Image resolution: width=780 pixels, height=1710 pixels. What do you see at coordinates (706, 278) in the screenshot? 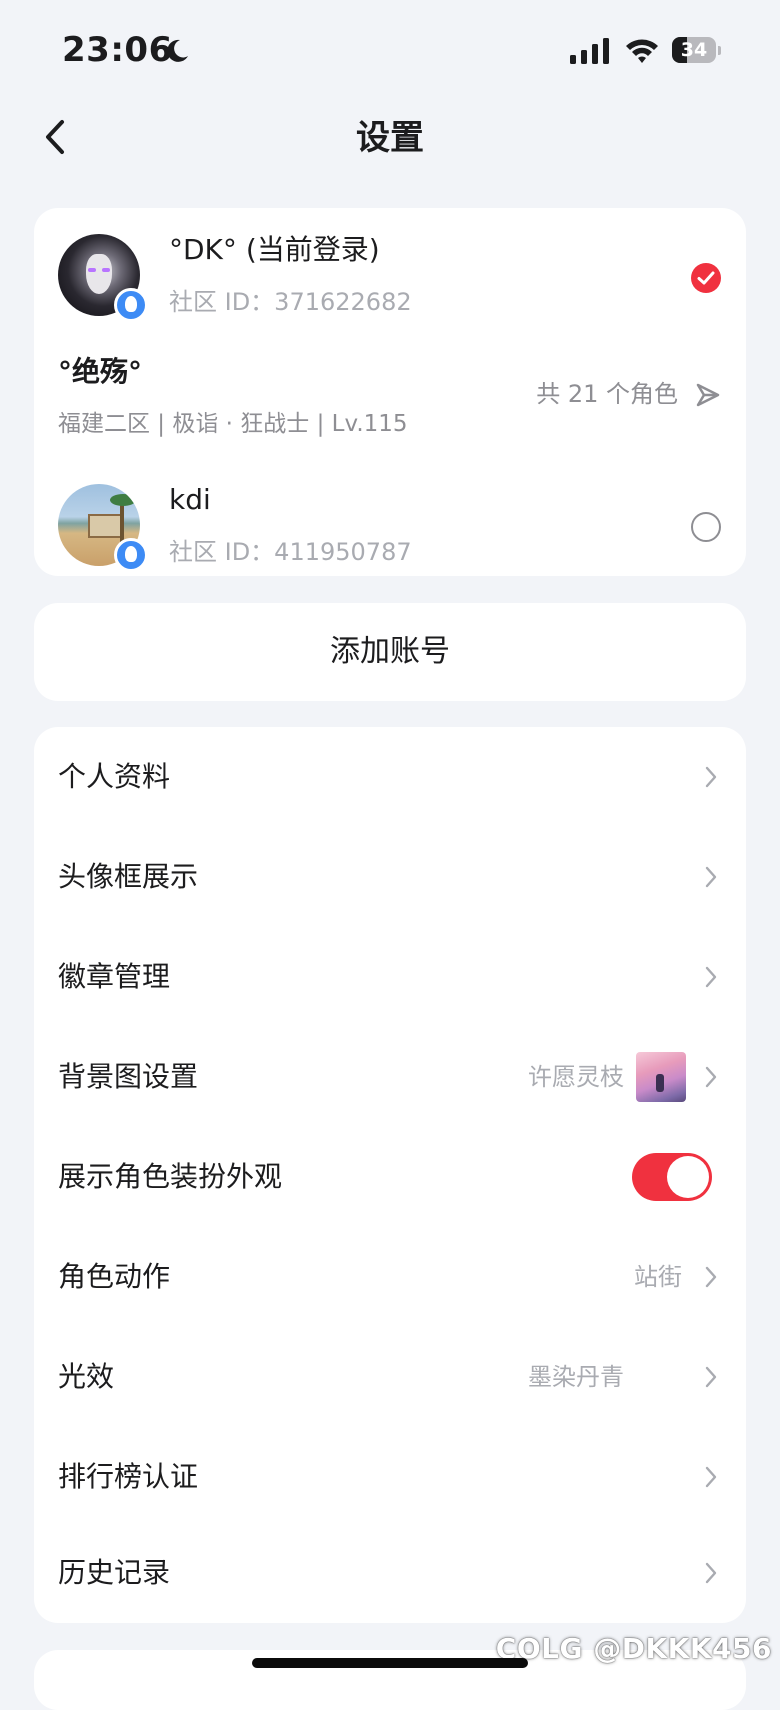
I see `check-icon` at bounding box center [706, 278].